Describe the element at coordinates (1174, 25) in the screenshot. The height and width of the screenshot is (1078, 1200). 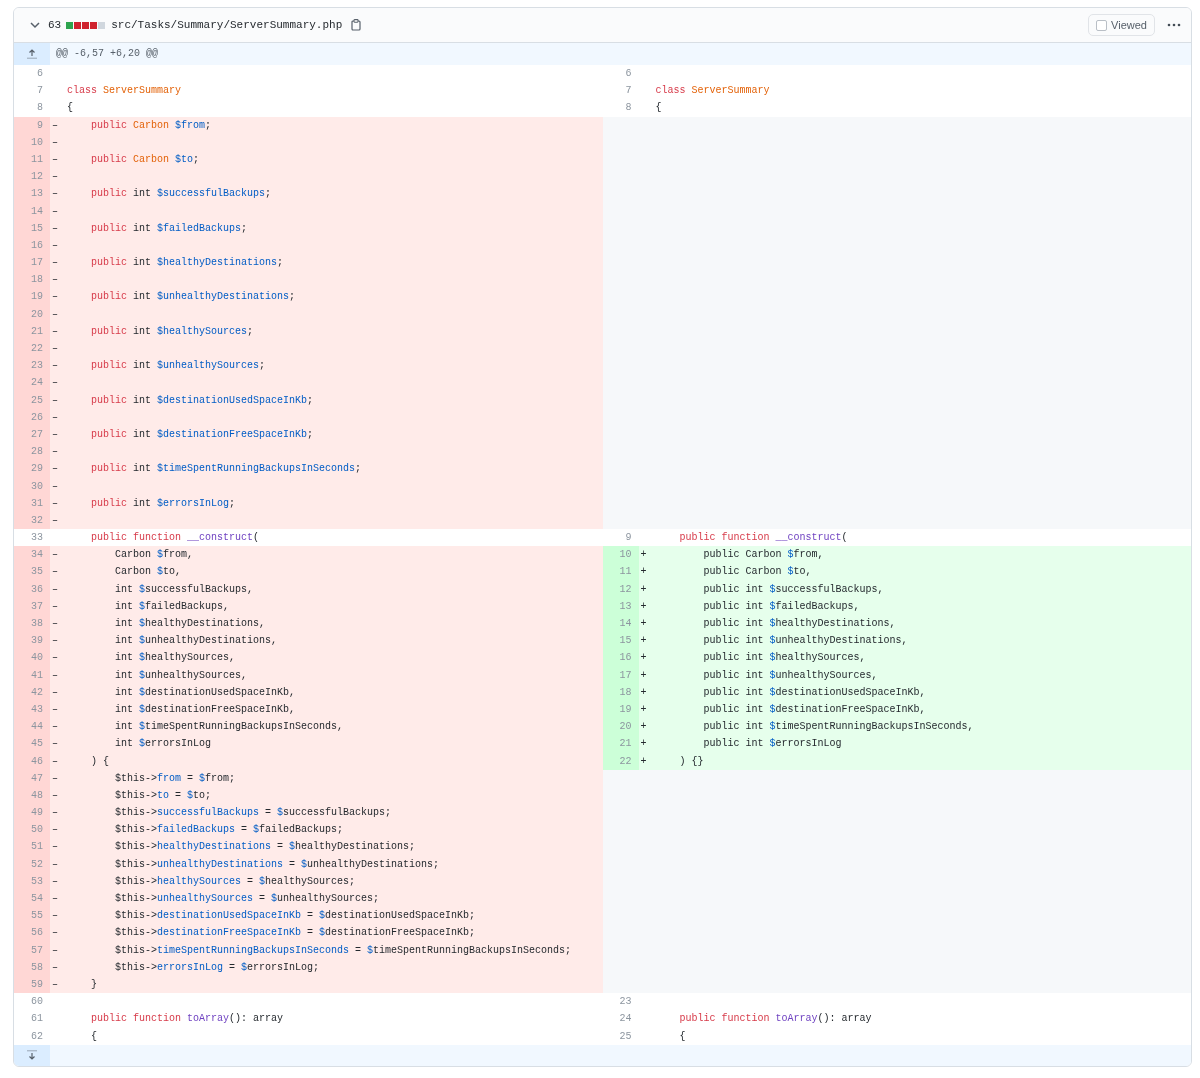
I see `more-options-icon` at that location.